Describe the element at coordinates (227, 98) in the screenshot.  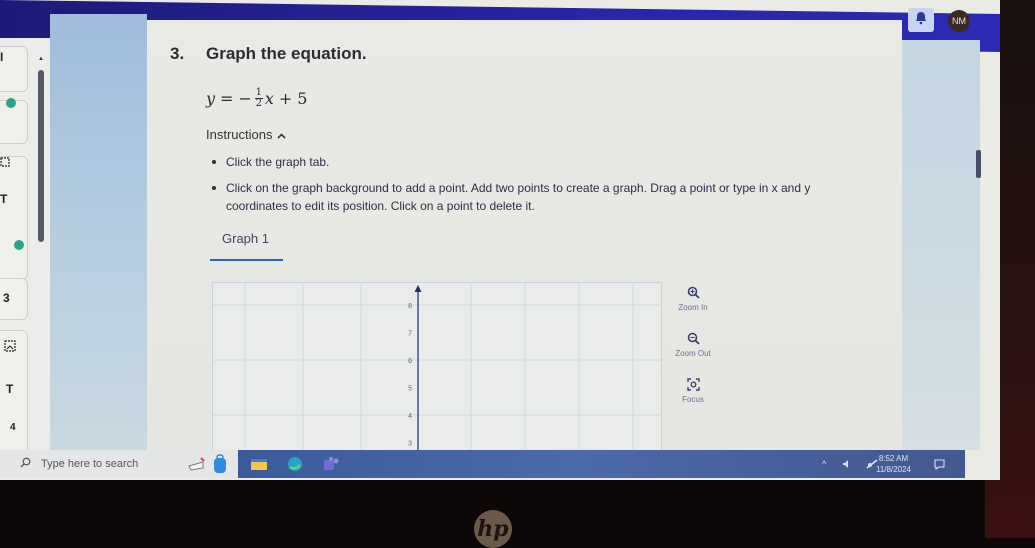
I see `equation-equals: =` at that location.